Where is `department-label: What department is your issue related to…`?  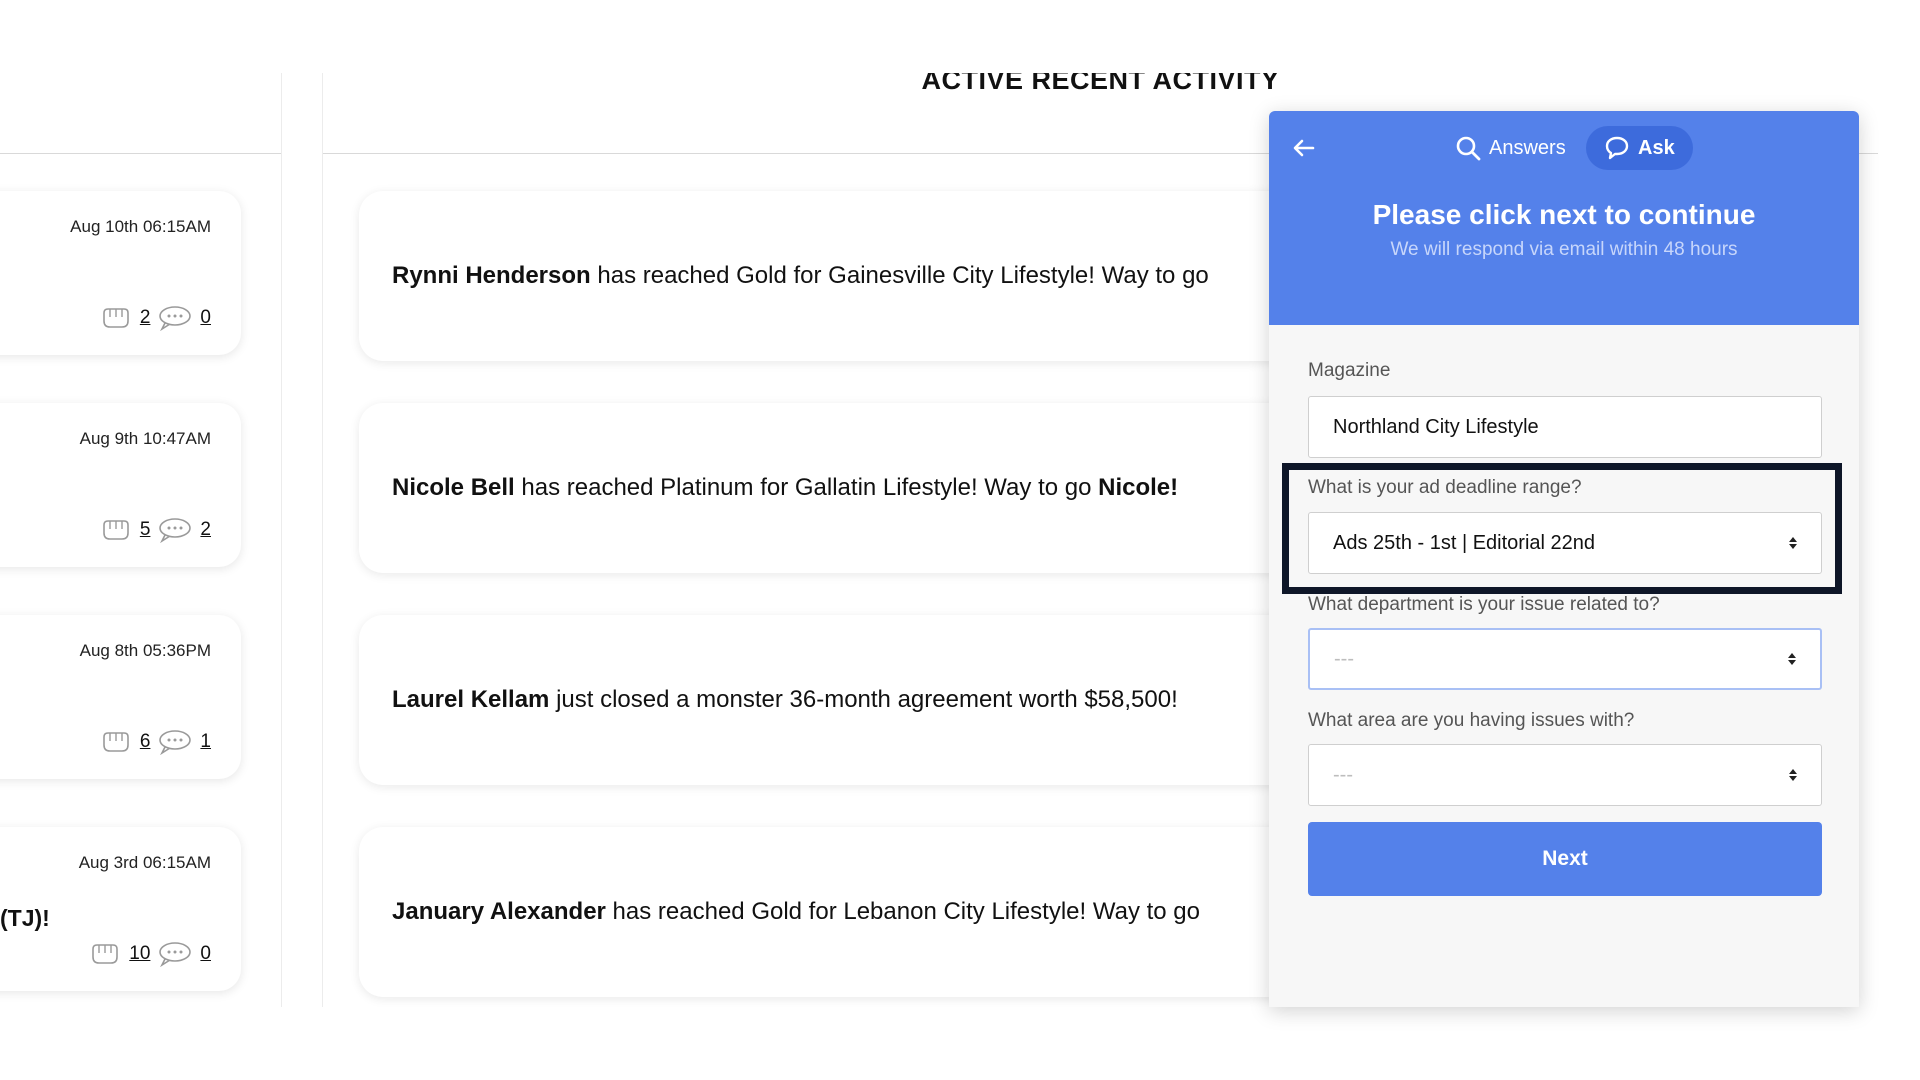 department-label: What department is your issue related to… is located at coordinates (1484, 604).